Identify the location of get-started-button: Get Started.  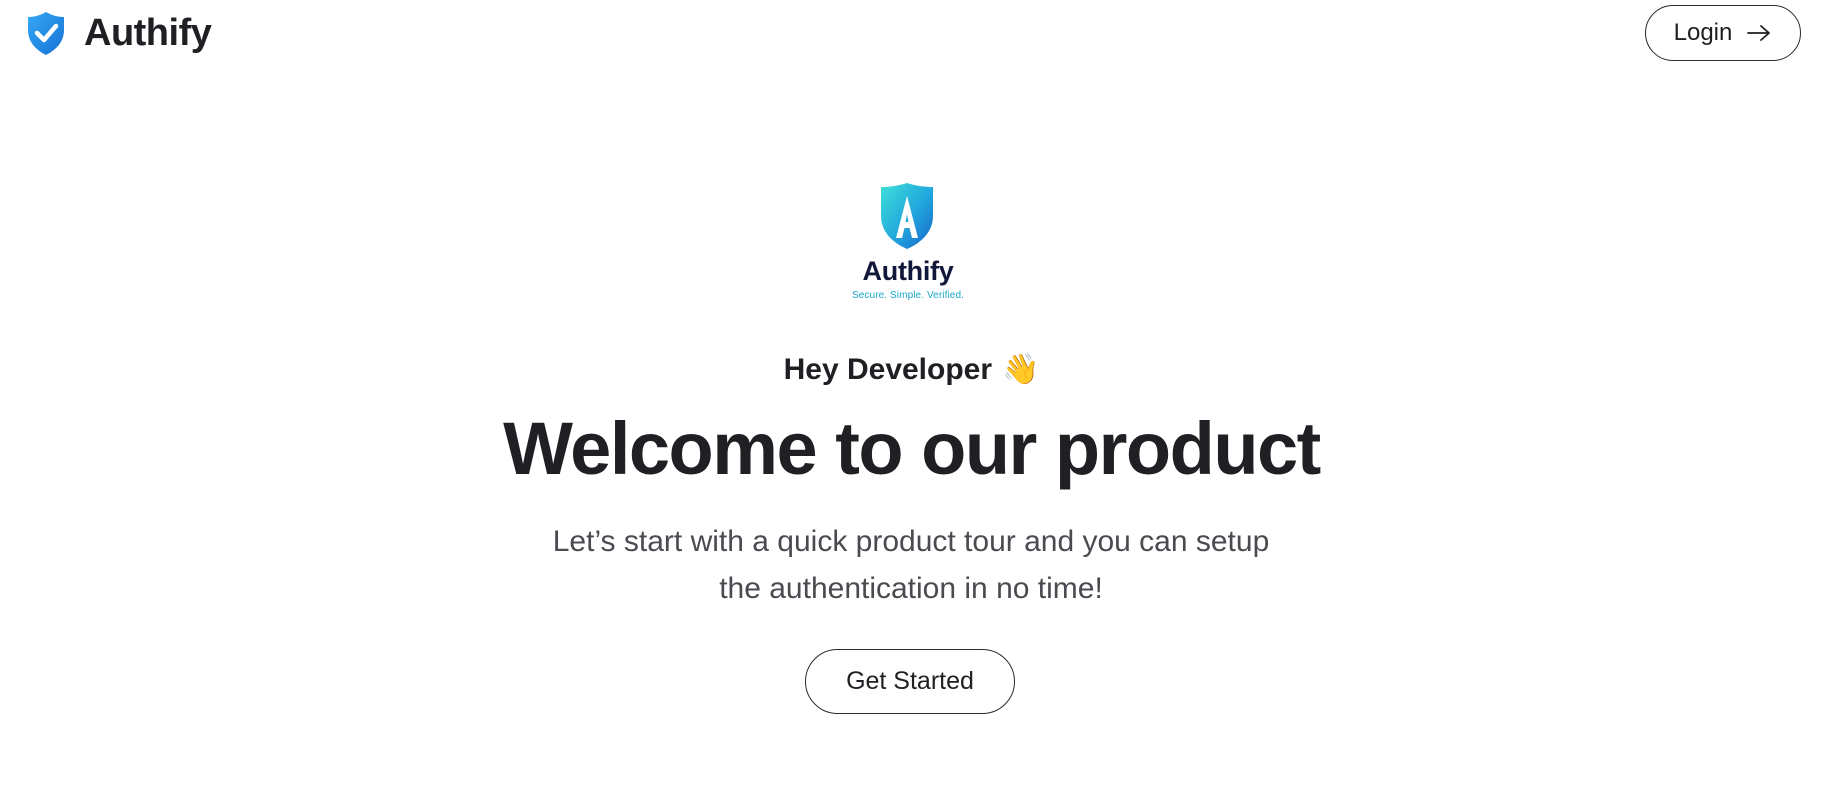
(910, 681).